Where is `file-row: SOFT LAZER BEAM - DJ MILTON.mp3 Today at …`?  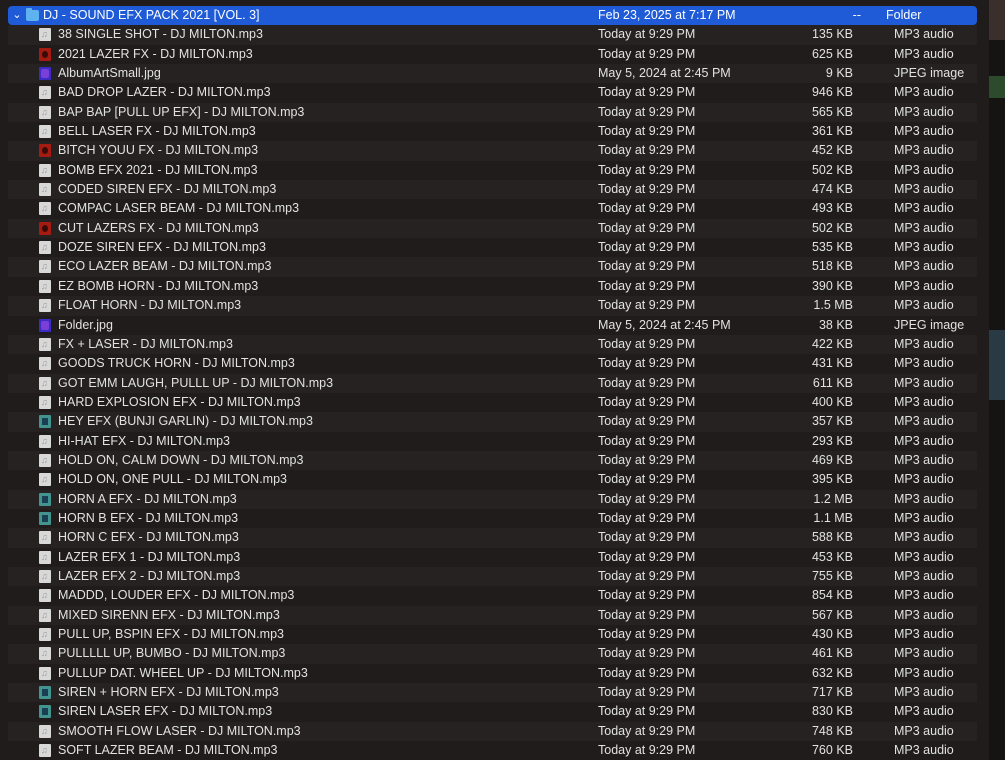
file-row: SOFT LAZER BEAM - DJ MILTON.mp3 Today at … is located at coordinates (492, 750).